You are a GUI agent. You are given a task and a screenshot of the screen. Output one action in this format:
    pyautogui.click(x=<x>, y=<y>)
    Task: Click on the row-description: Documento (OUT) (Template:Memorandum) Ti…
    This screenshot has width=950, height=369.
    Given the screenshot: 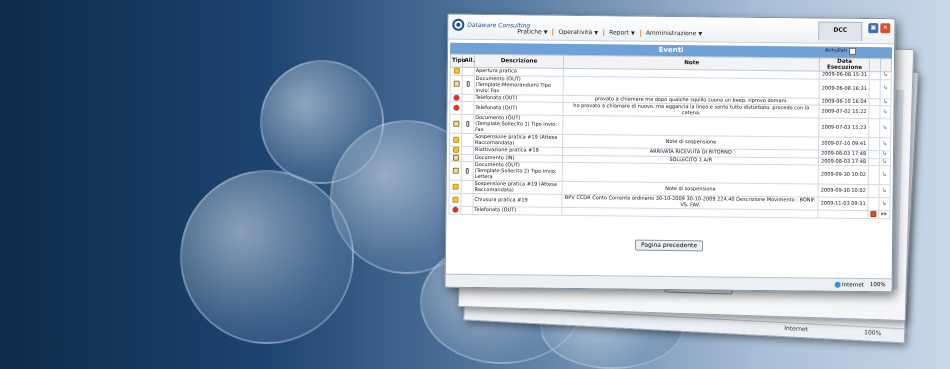 What is the action you would take?
    pyautogui.click(x=519, y=84)
    